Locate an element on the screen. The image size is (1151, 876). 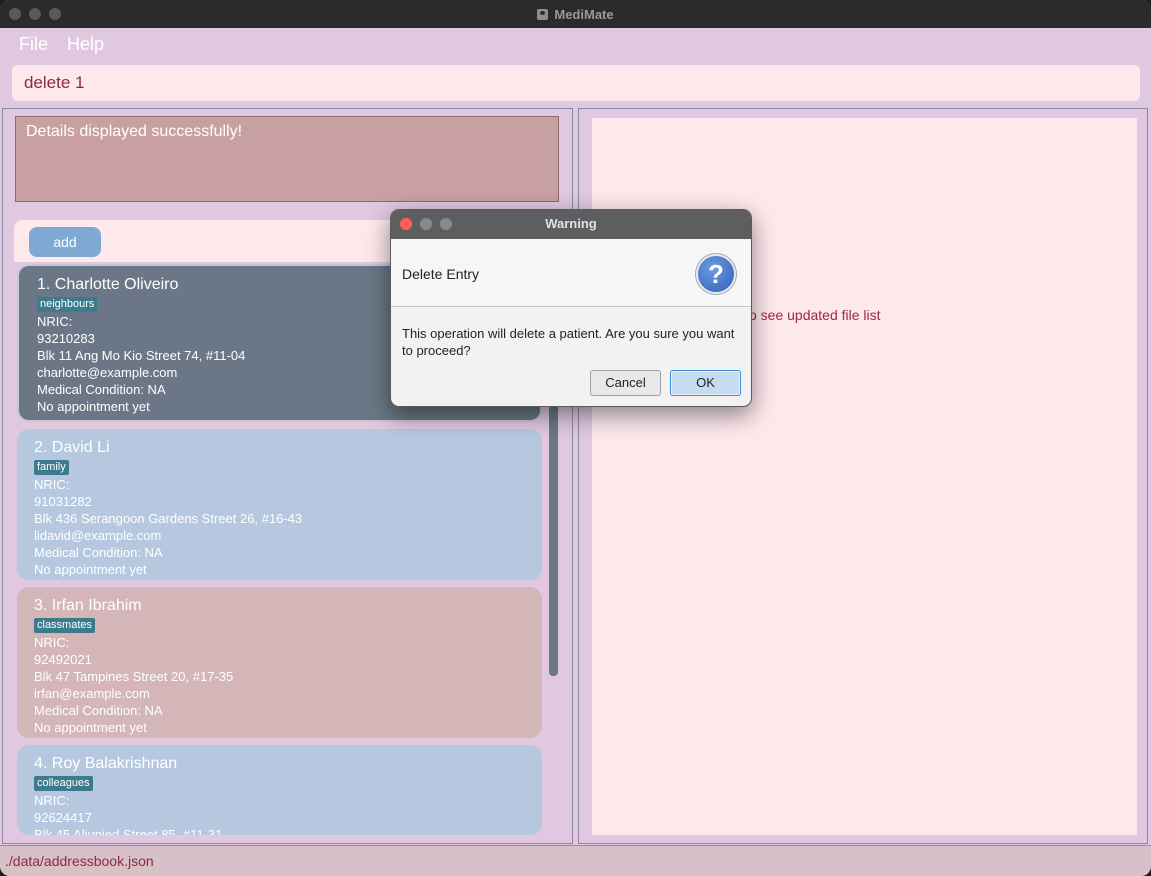
patient-phone: 92492021 is located at coordinates (63, 659).